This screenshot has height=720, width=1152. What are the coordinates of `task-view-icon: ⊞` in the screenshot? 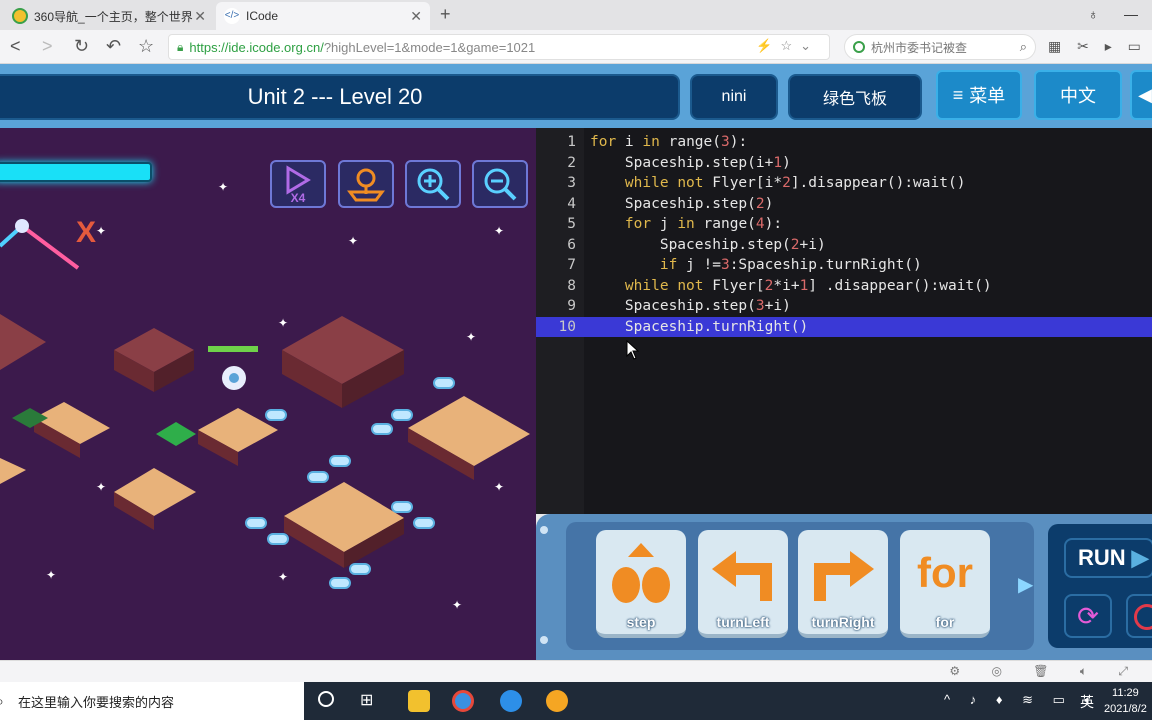 It's located at (366, 700).